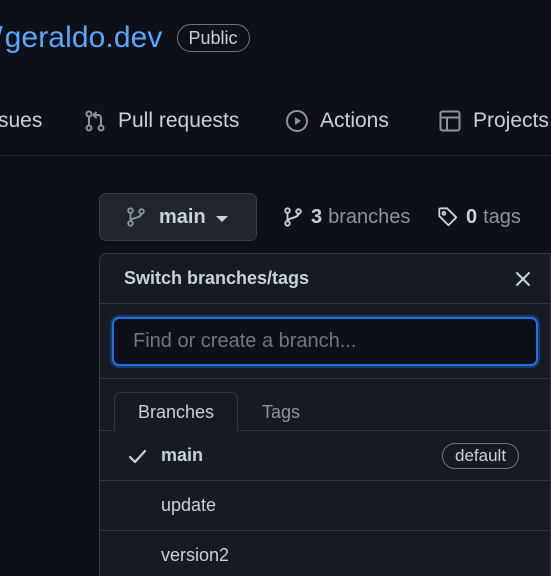  Describe the element at coordinates (179, 120) in the screenshot. I see `tab-pull-requests-label: Pull requests` at that location.